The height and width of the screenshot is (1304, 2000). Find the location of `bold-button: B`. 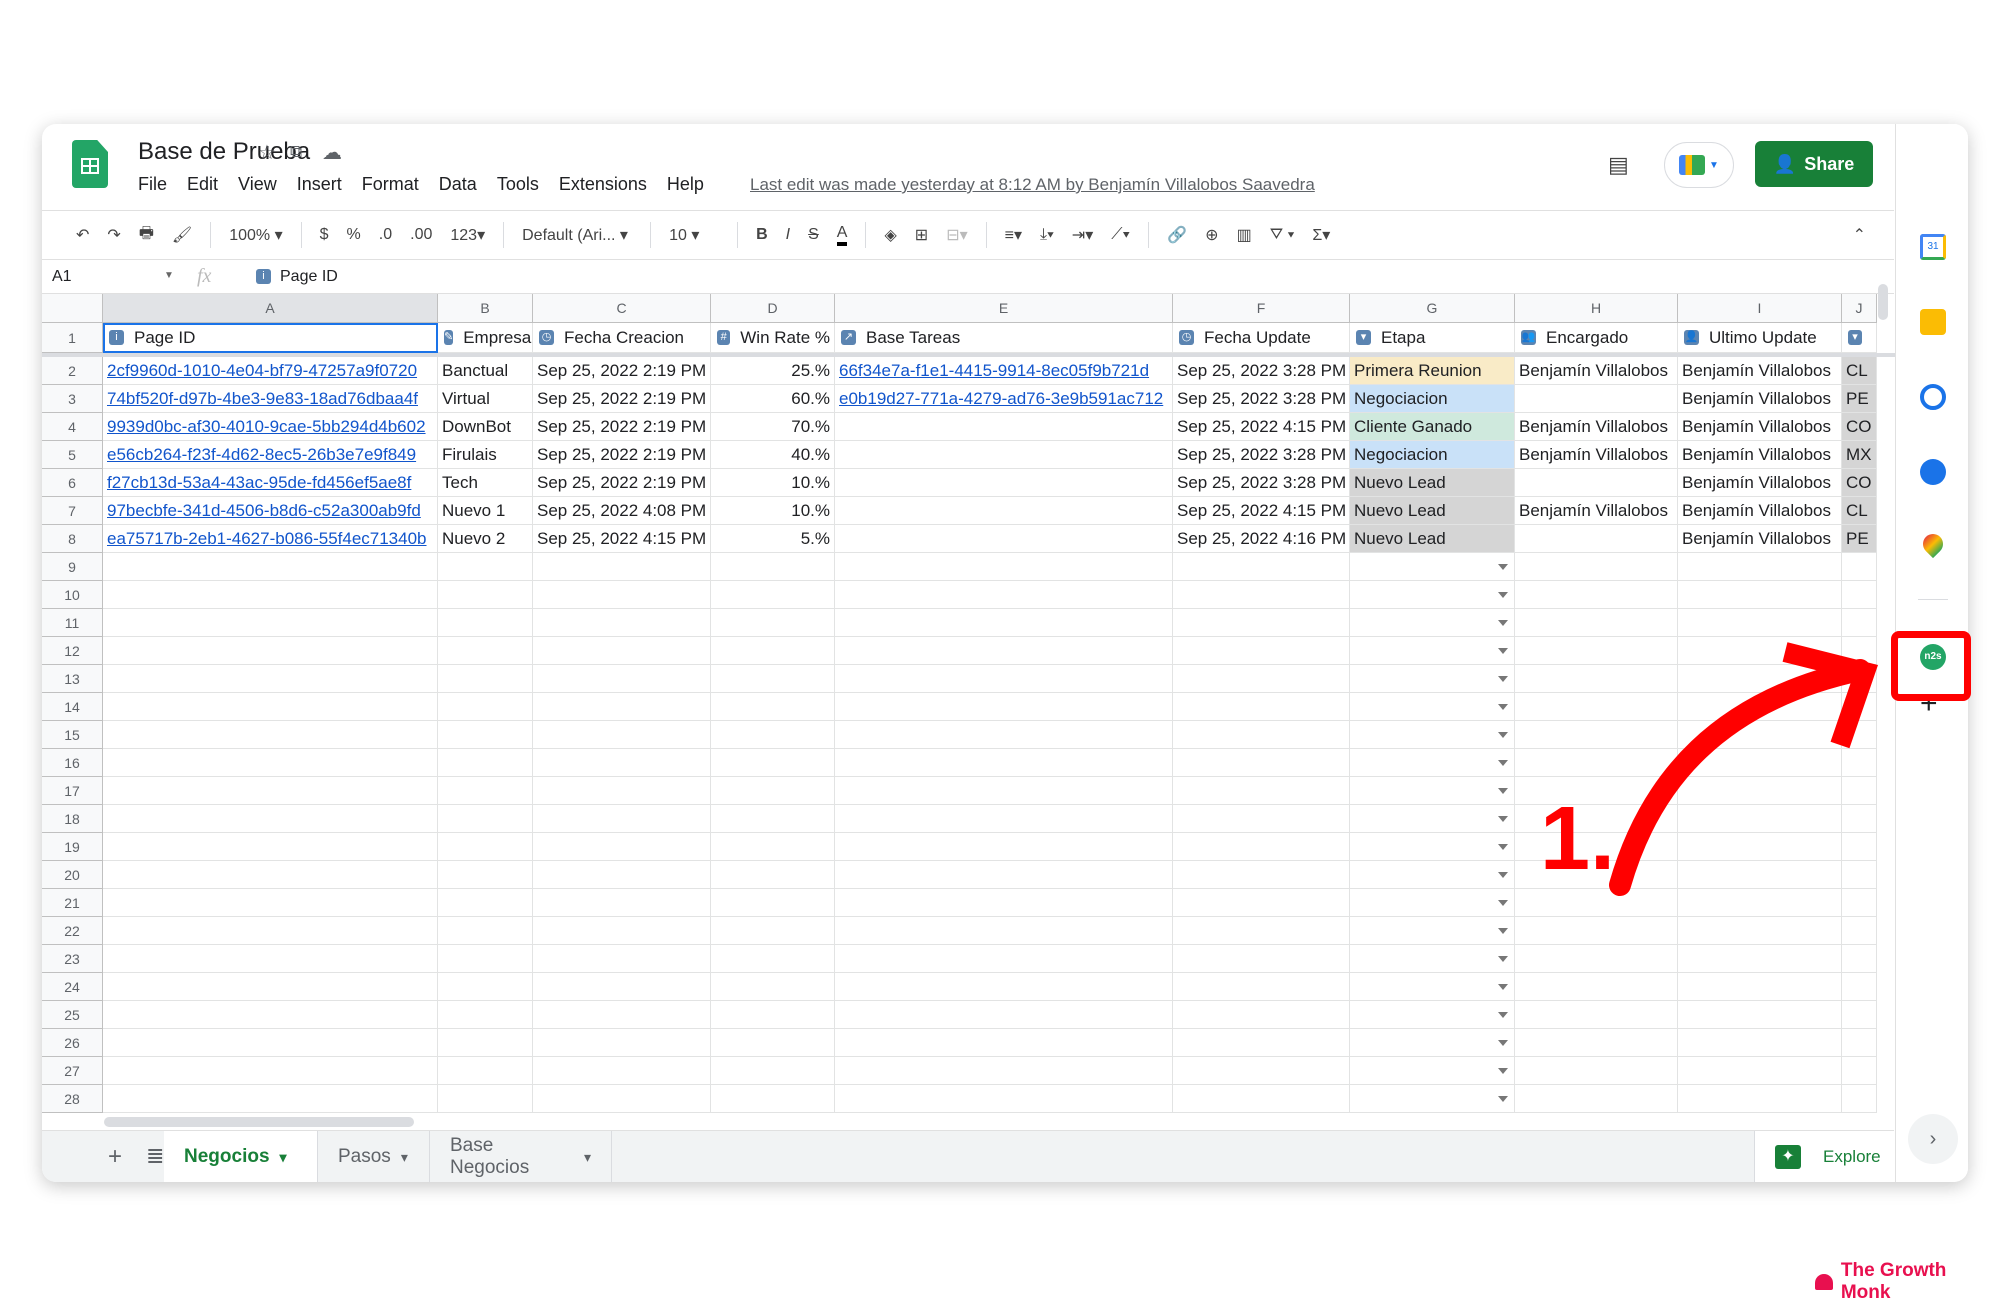

bold-button: B is located at coordinates (762, 235).